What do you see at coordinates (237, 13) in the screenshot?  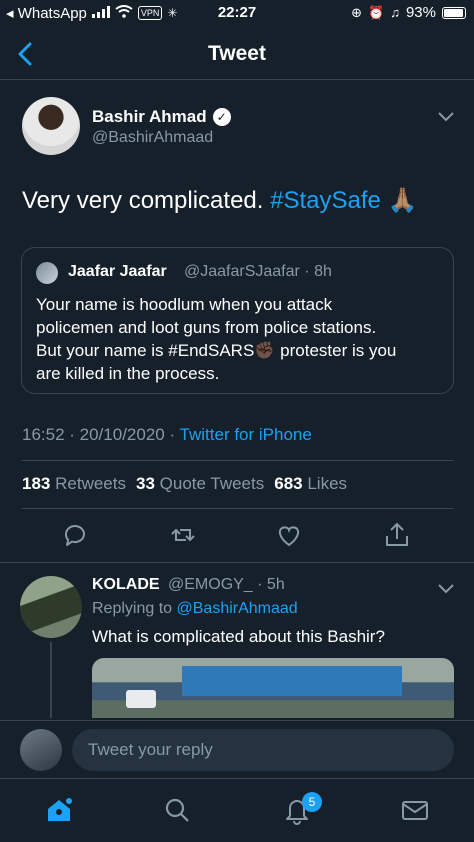 I see `status-bar: ◂ WhatsApp VPN ✳ 22:27 ⊕ ⏰ ♫ 93%` at bounding box center [237, 13].